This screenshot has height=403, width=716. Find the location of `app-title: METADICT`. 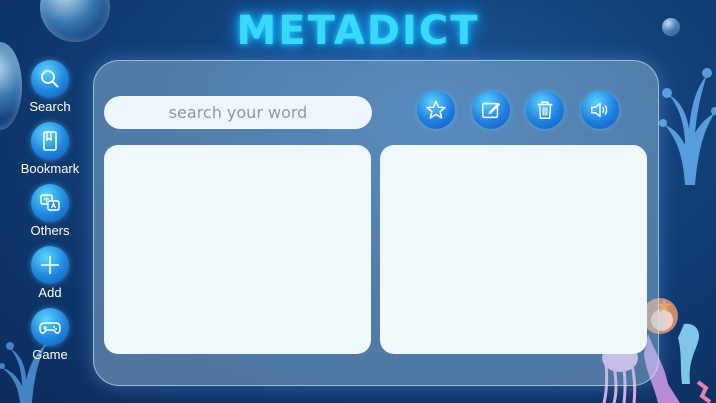

app-title: METADICT is located at coordinates (358, 31).